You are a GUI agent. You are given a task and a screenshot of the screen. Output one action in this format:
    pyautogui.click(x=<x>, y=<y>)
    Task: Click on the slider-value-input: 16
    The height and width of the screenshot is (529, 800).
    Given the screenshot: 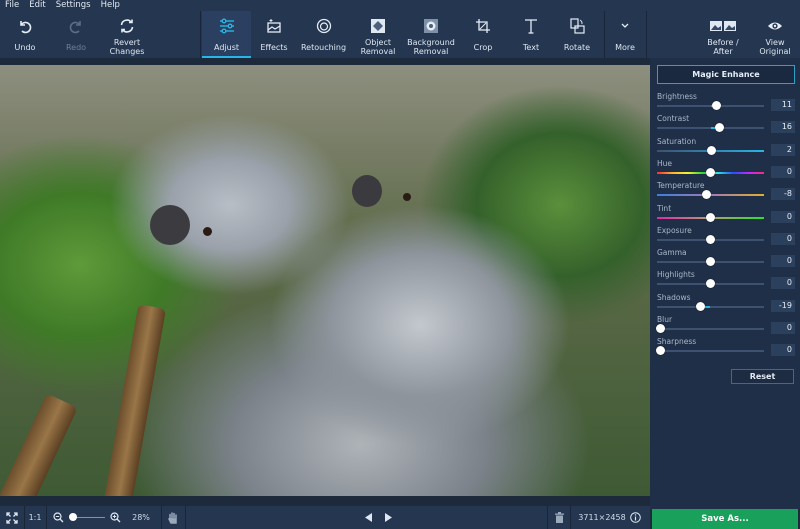 What is the action you would take?
    pyautogui.click(x=783, y=127)
    